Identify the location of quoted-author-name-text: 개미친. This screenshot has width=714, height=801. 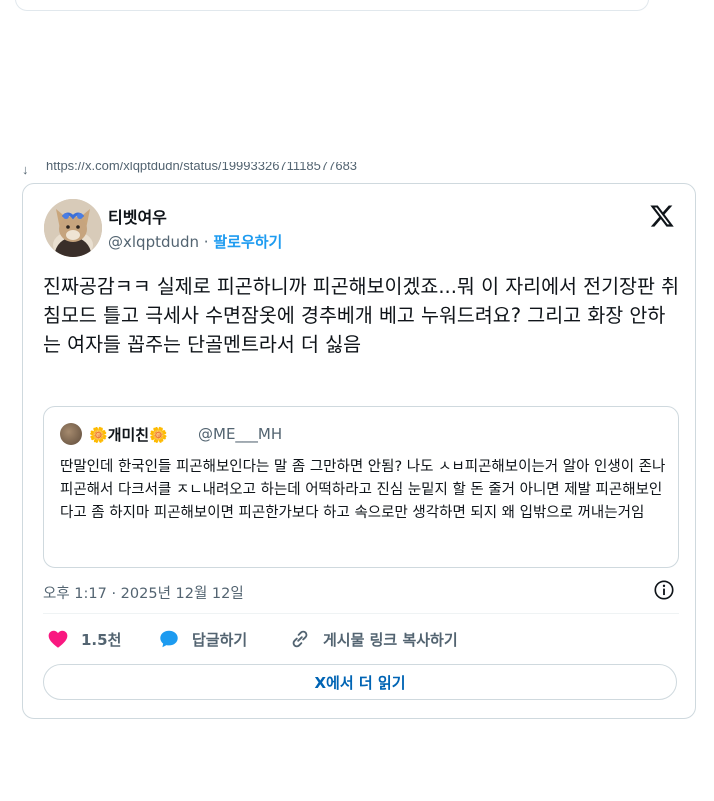
(128, 435).